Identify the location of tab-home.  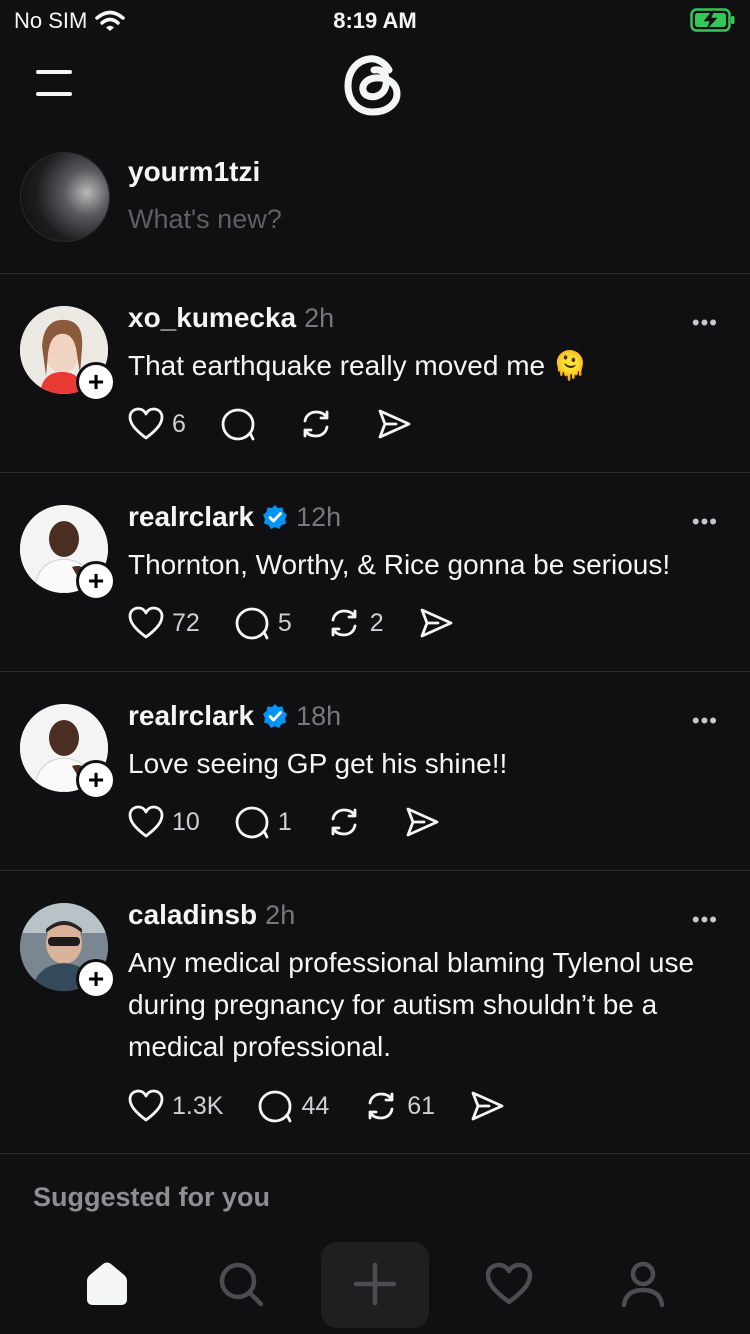
(107, 1284).